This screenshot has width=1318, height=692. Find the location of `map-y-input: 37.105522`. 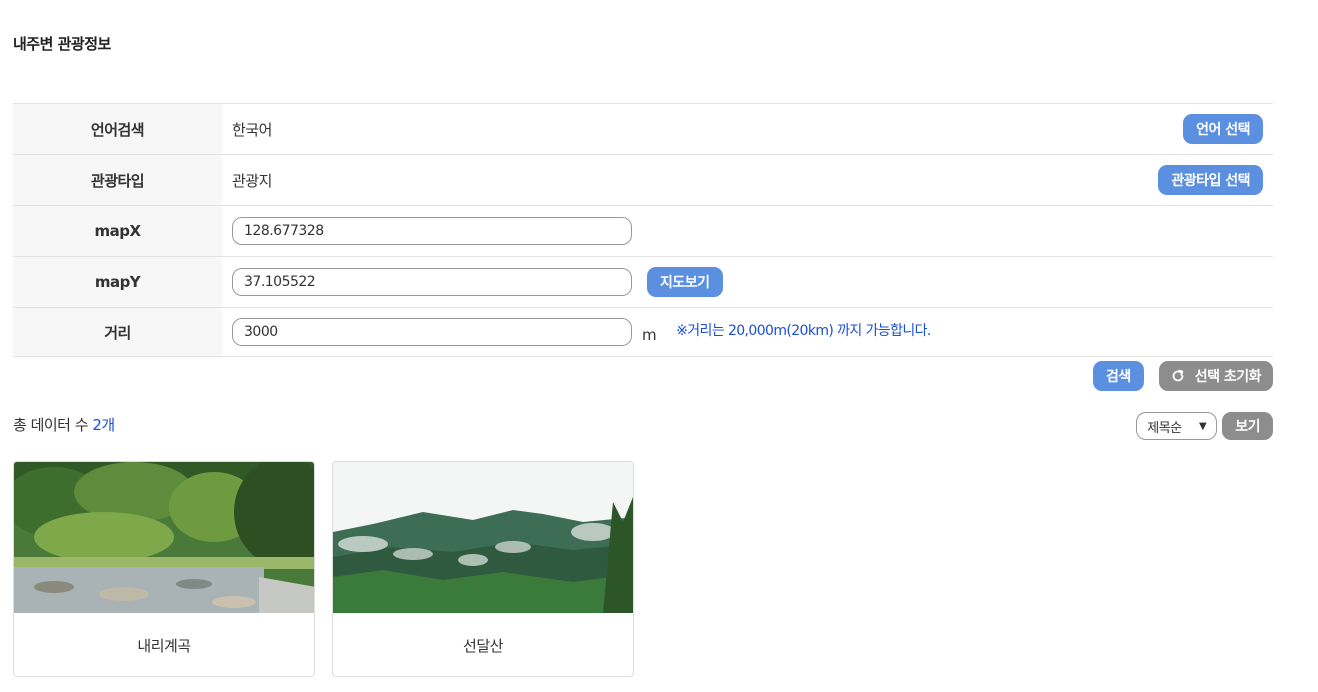

map-y-input: 37.105522 is located at coordinates (432, 282).